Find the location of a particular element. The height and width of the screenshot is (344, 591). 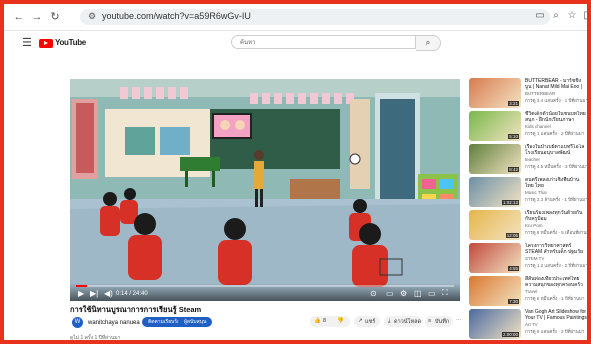

channel-avatar: W is located at coordinates (77, 322).